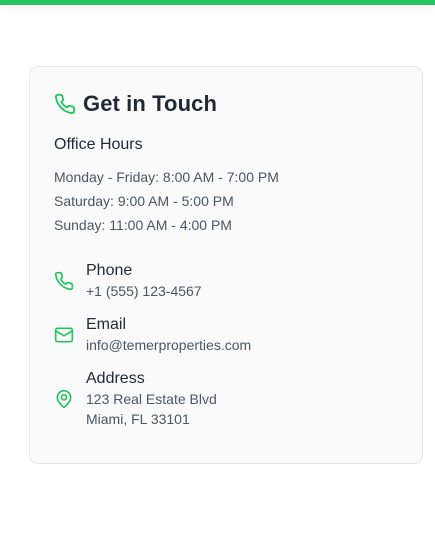 This screenshot has height=555, width=435. What do you see at coordinates (151, 399) in the screenshot?
I see `address-line-1: 123 Real Estate Blvd` at bounding box center [151, 399].